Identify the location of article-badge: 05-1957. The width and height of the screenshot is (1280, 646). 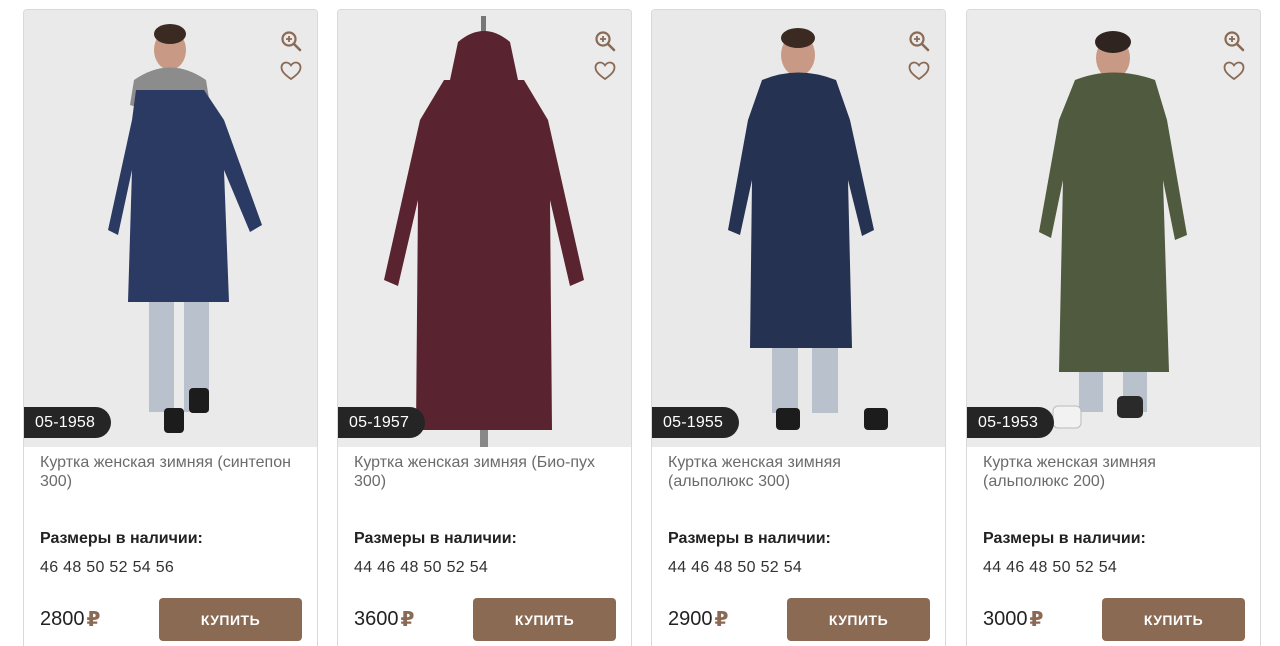
(382, 422).